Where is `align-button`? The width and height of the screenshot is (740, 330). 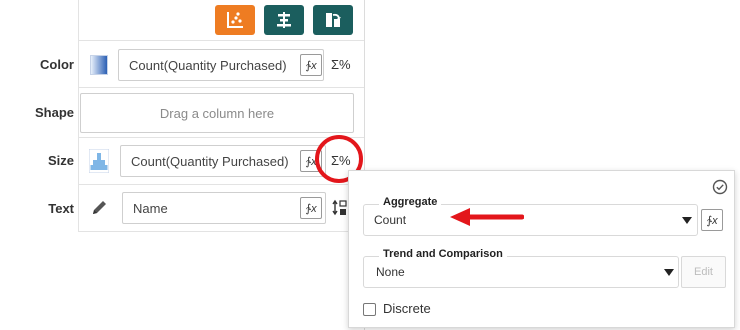 align-button is located at coordinates (284, 20).